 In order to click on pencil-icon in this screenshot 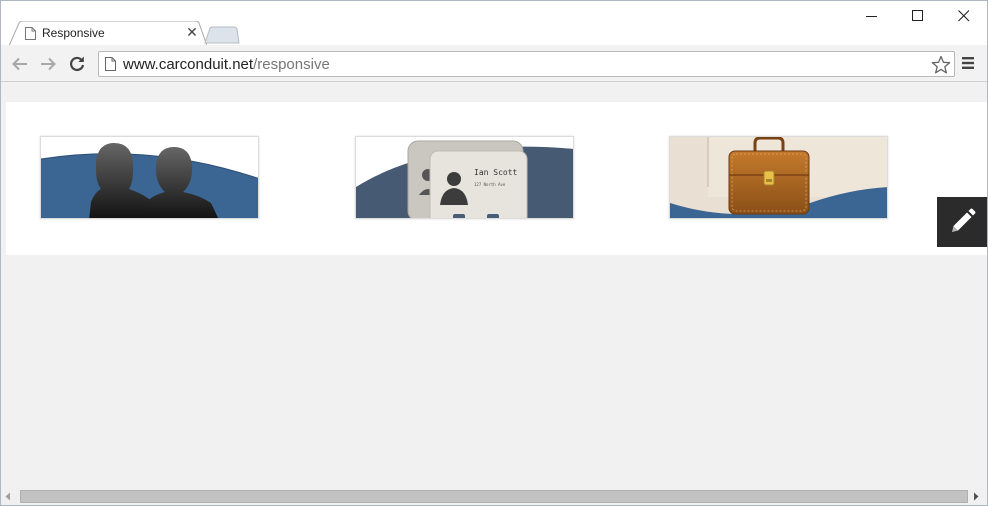, I will do `click(964, 220)`.